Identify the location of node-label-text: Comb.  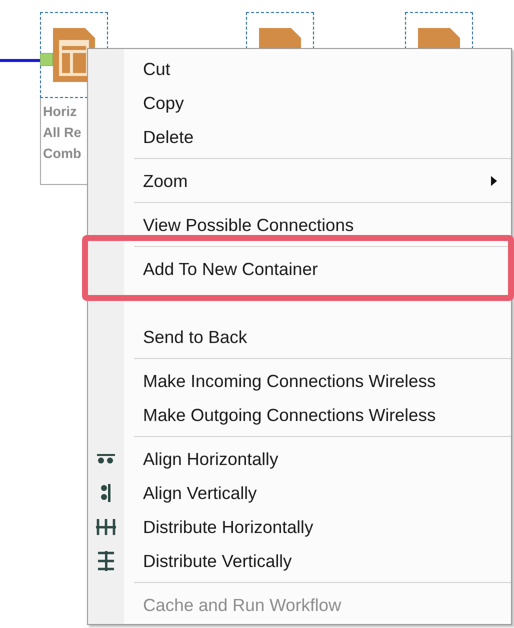
(62, 154).